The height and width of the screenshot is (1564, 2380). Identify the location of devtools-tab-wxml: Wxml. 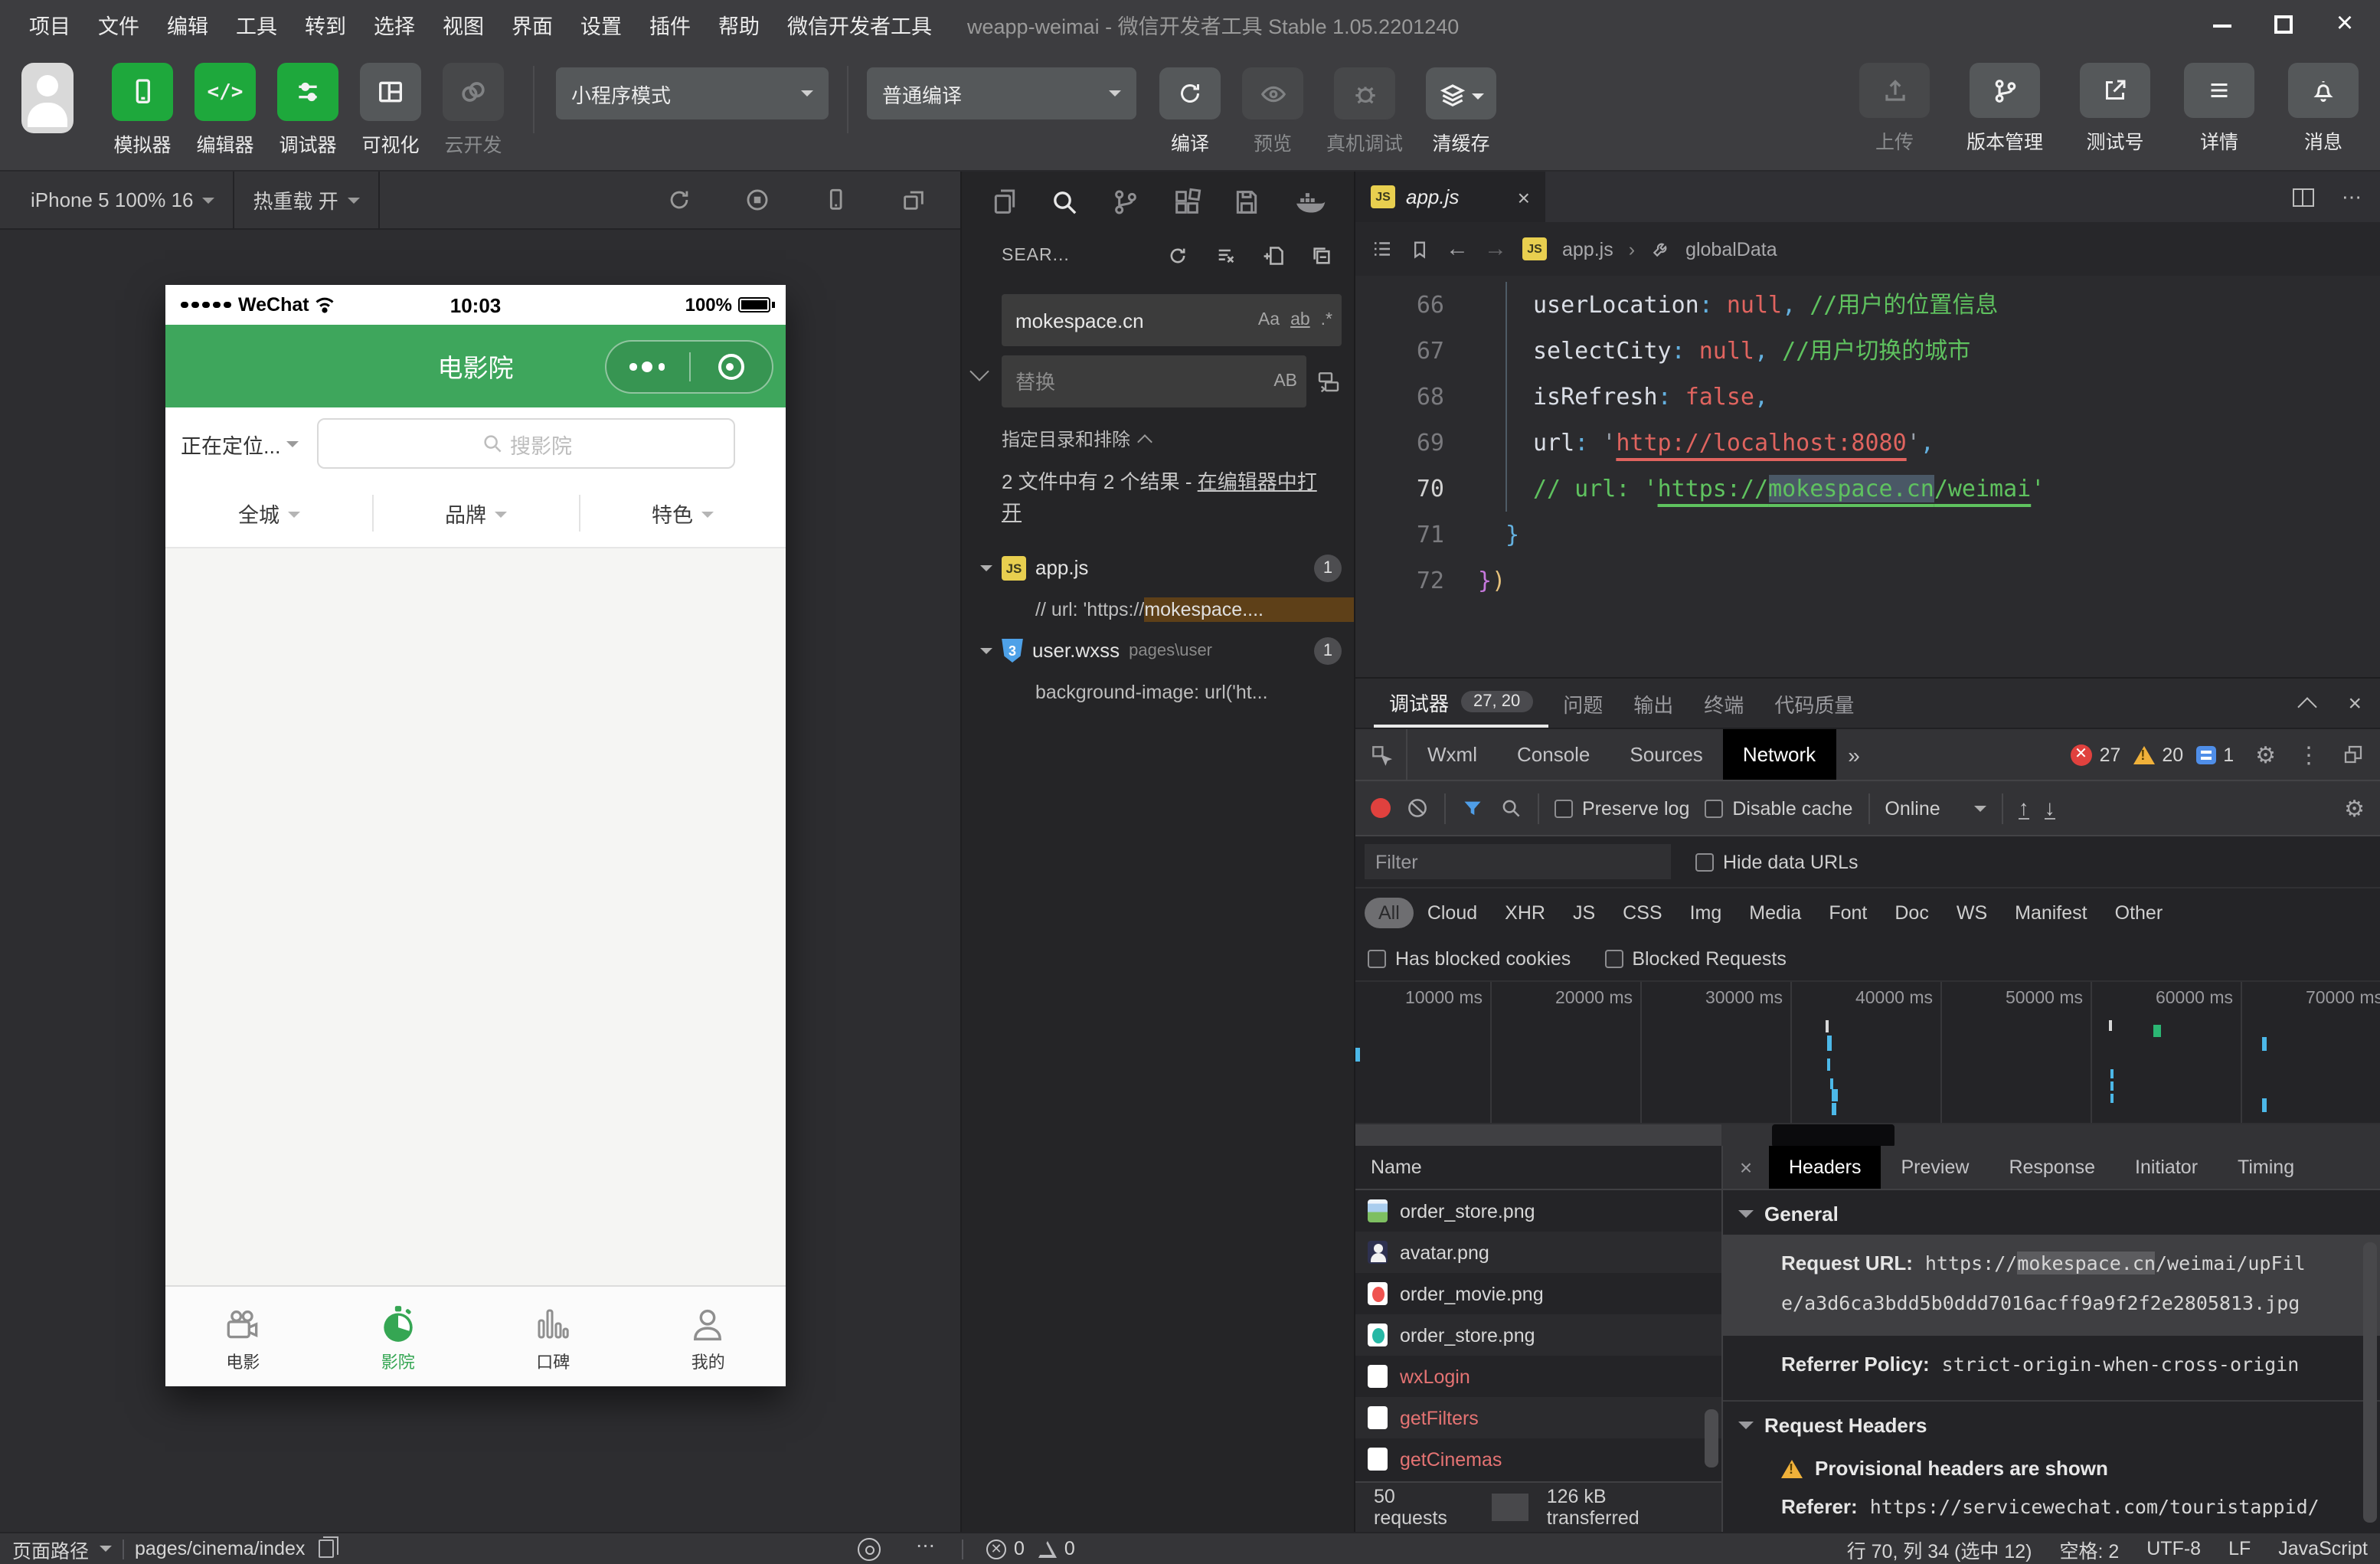
(1452, 754).